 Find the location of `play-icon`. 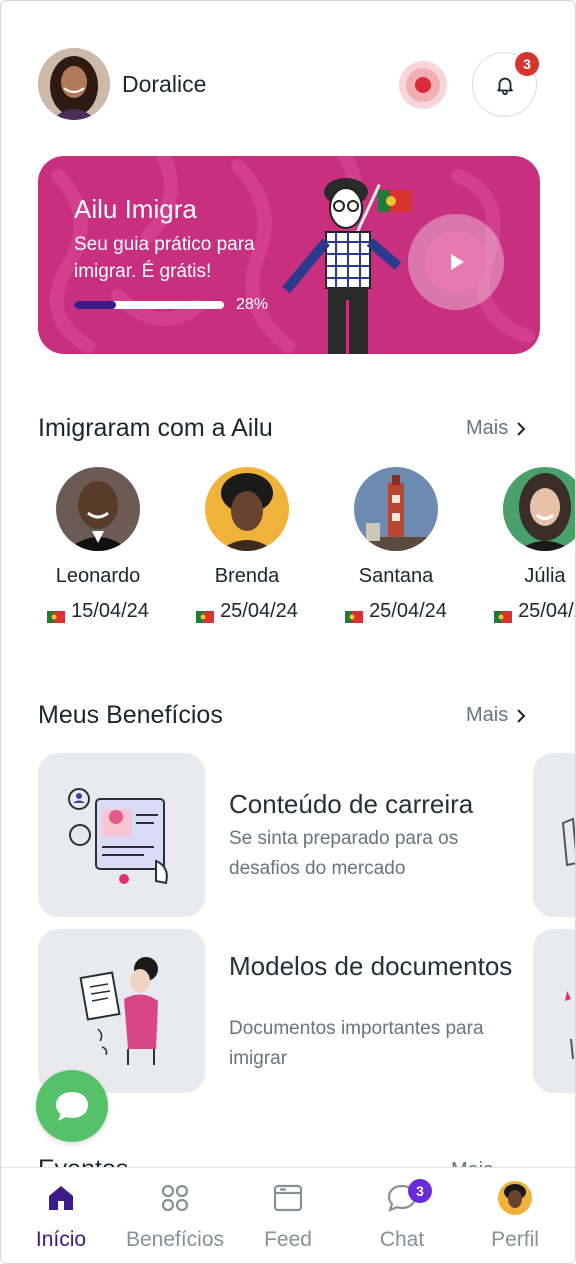

play-icon is located at coordinates (457, 262).